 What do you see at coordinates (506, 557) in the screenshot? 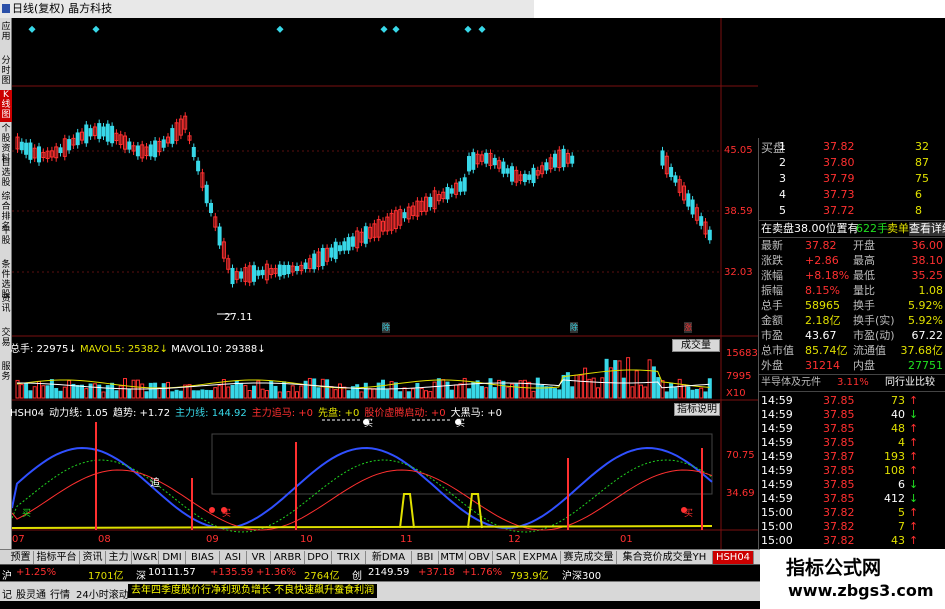
I see `bottom-tab-16: SAR` at bounding box center [506, 557].